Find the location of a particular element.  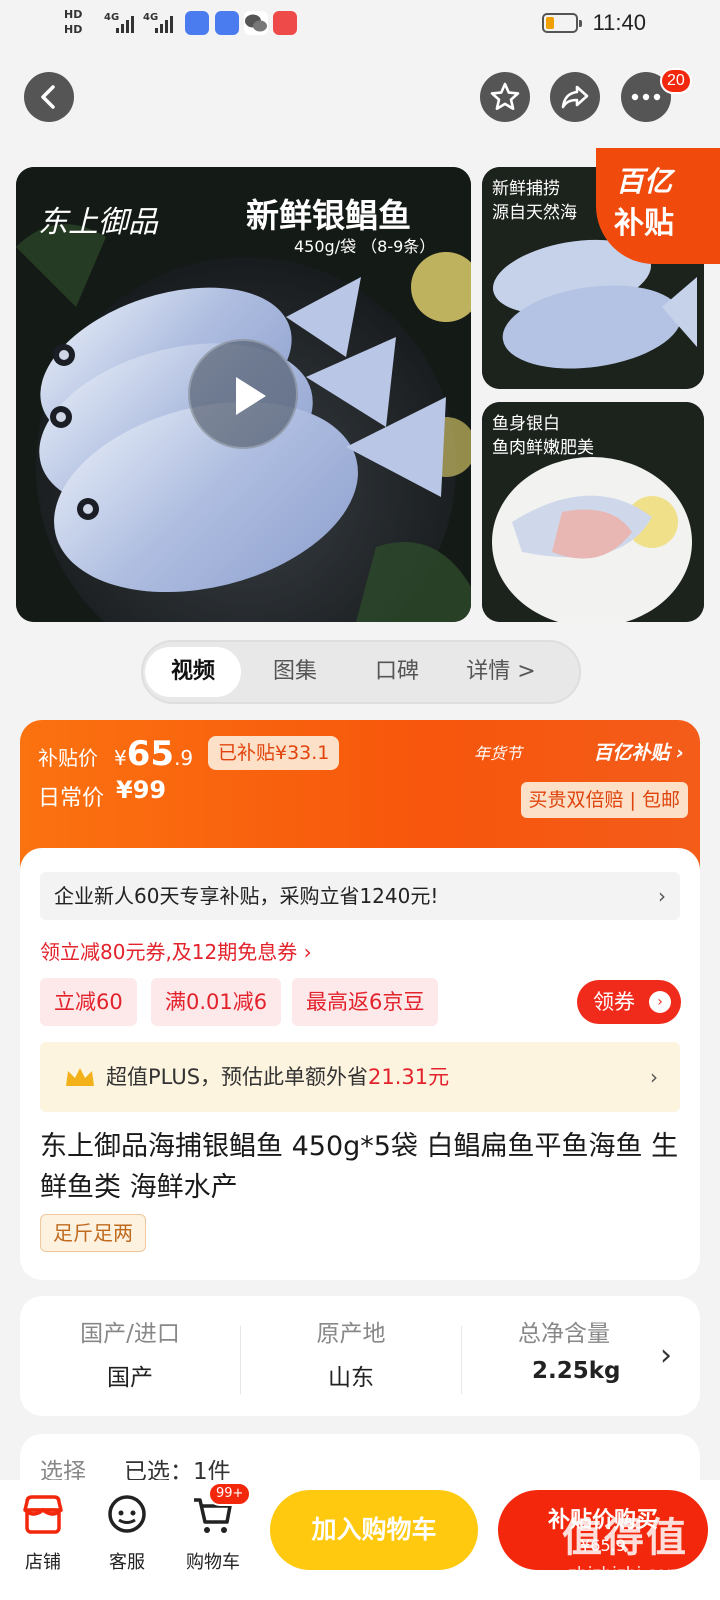

discount-chip: 立减60 is located at coordinates (88, 1002).